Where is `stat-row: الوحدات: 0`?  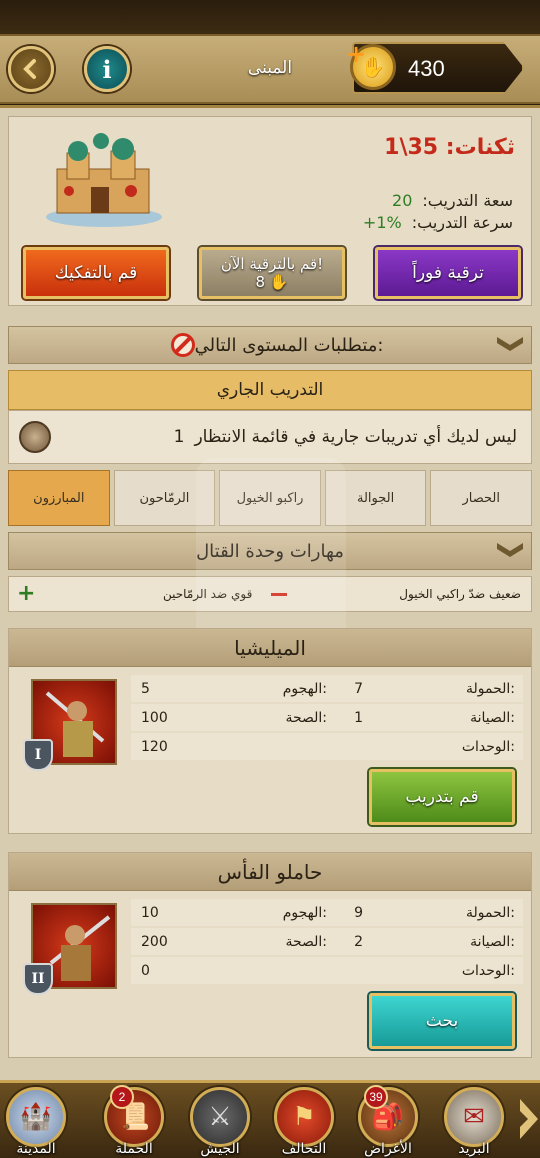
stat-row: الوحدات: 0 is located at coordinates (327, 971).